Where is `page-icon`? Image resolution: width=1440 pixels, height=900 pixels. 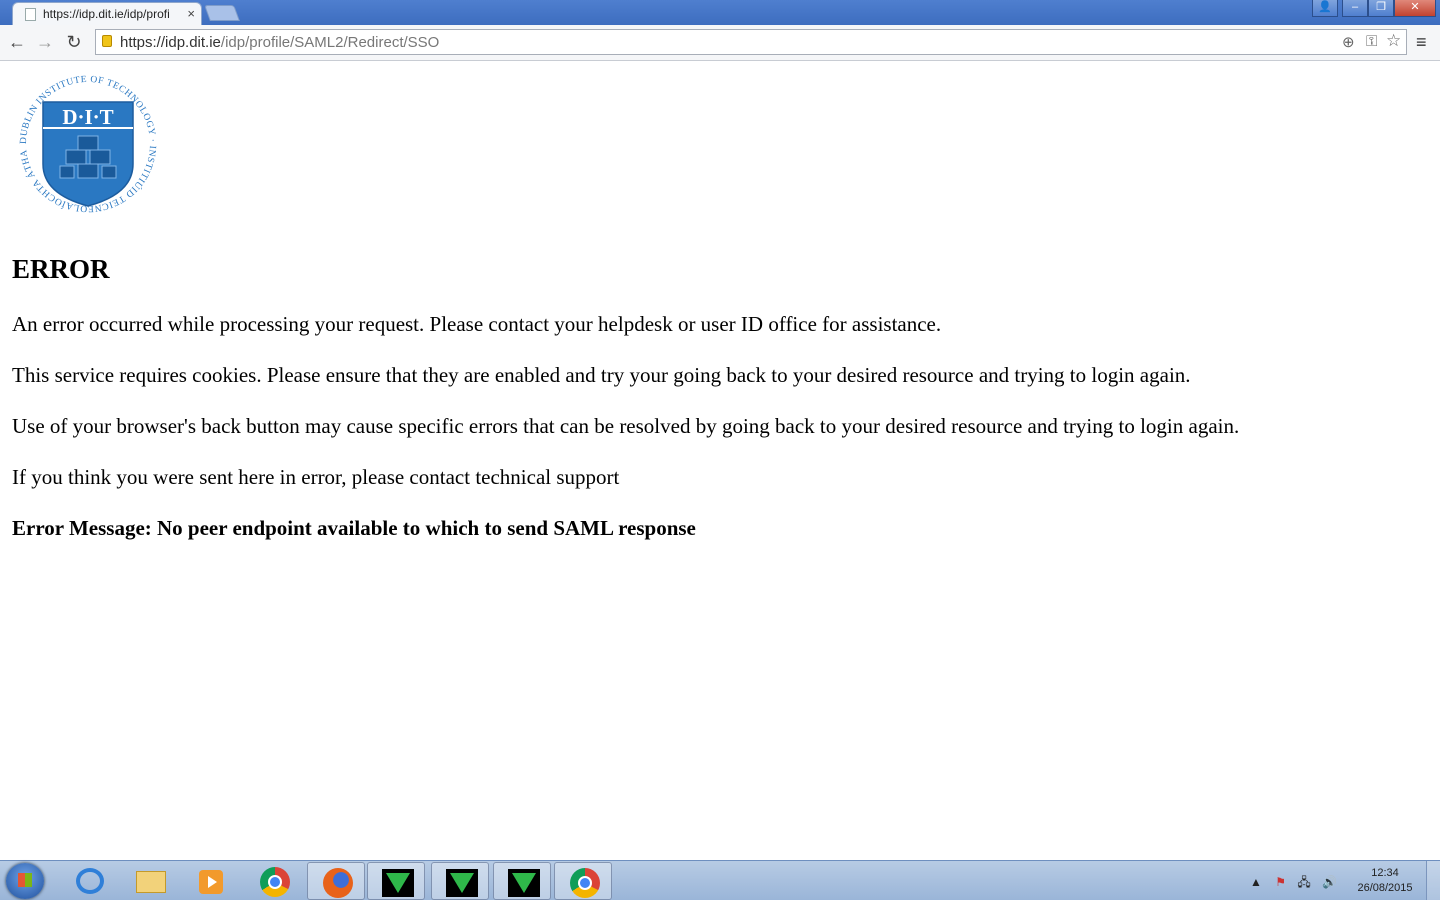 page-icon is located at coordinates (30, 14).